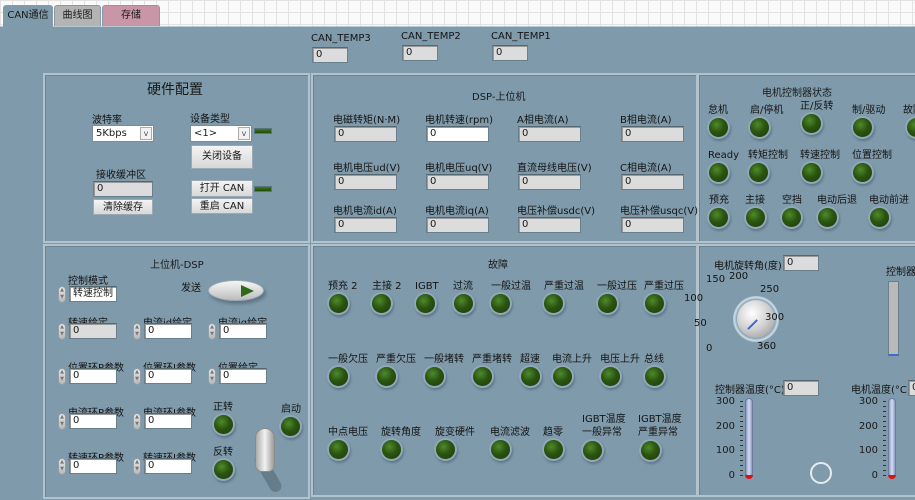 This screenshot has width=915, height=500. I want to click on restart-can-button: 重启 CAN, so click(222, 206).